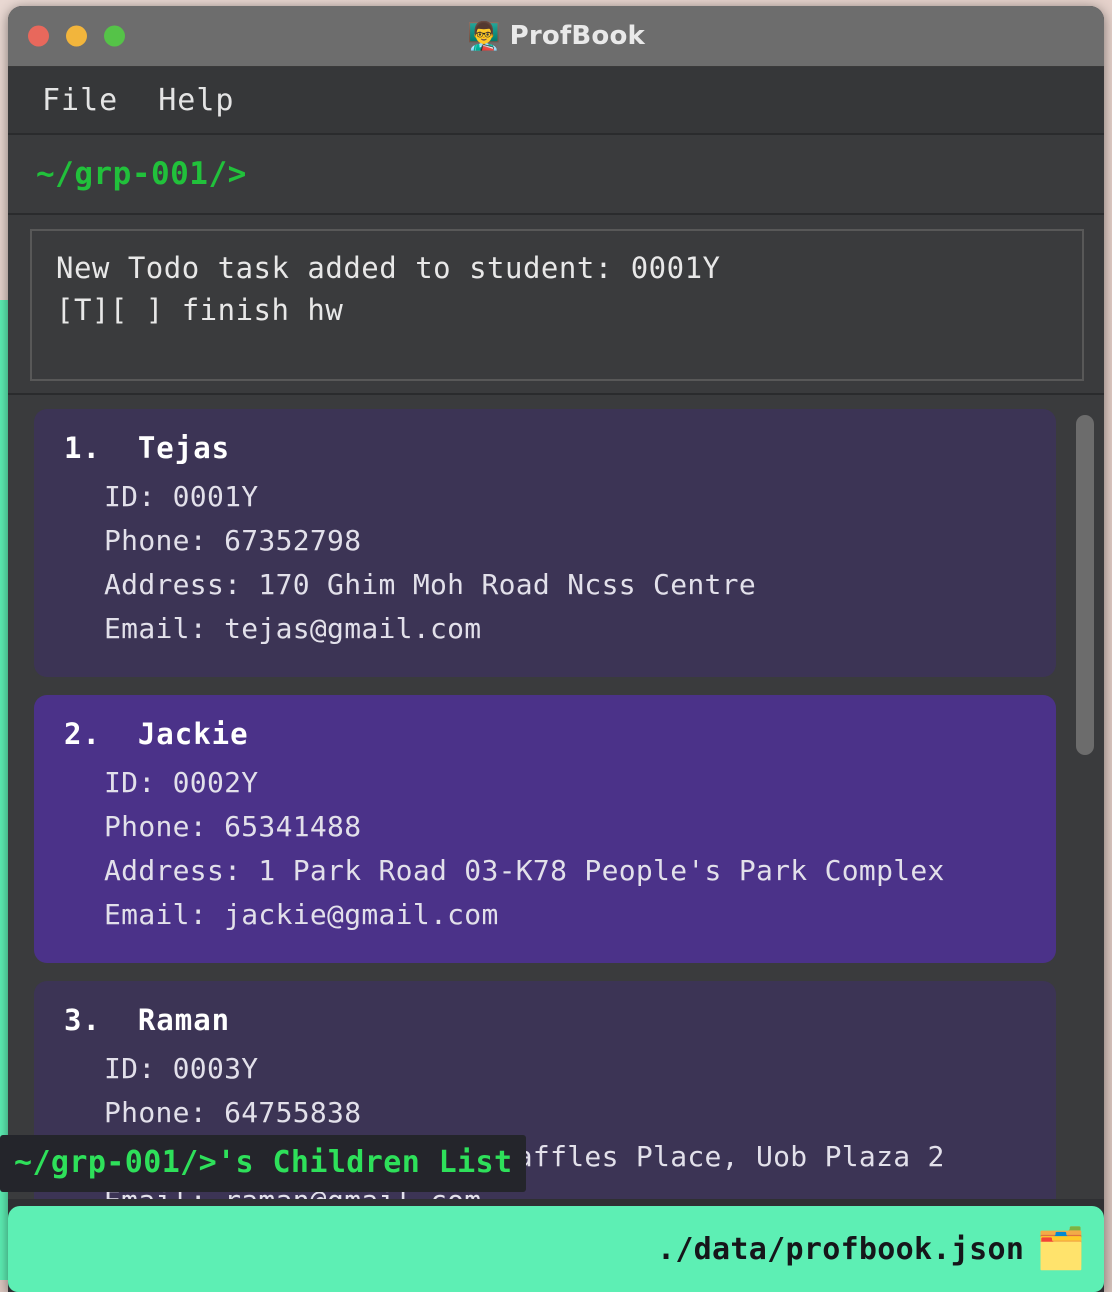 This screenshot has width=1112, height=1292. I want to click on student-email-row: Email: tejas@gmail.com, so click(293, 628).